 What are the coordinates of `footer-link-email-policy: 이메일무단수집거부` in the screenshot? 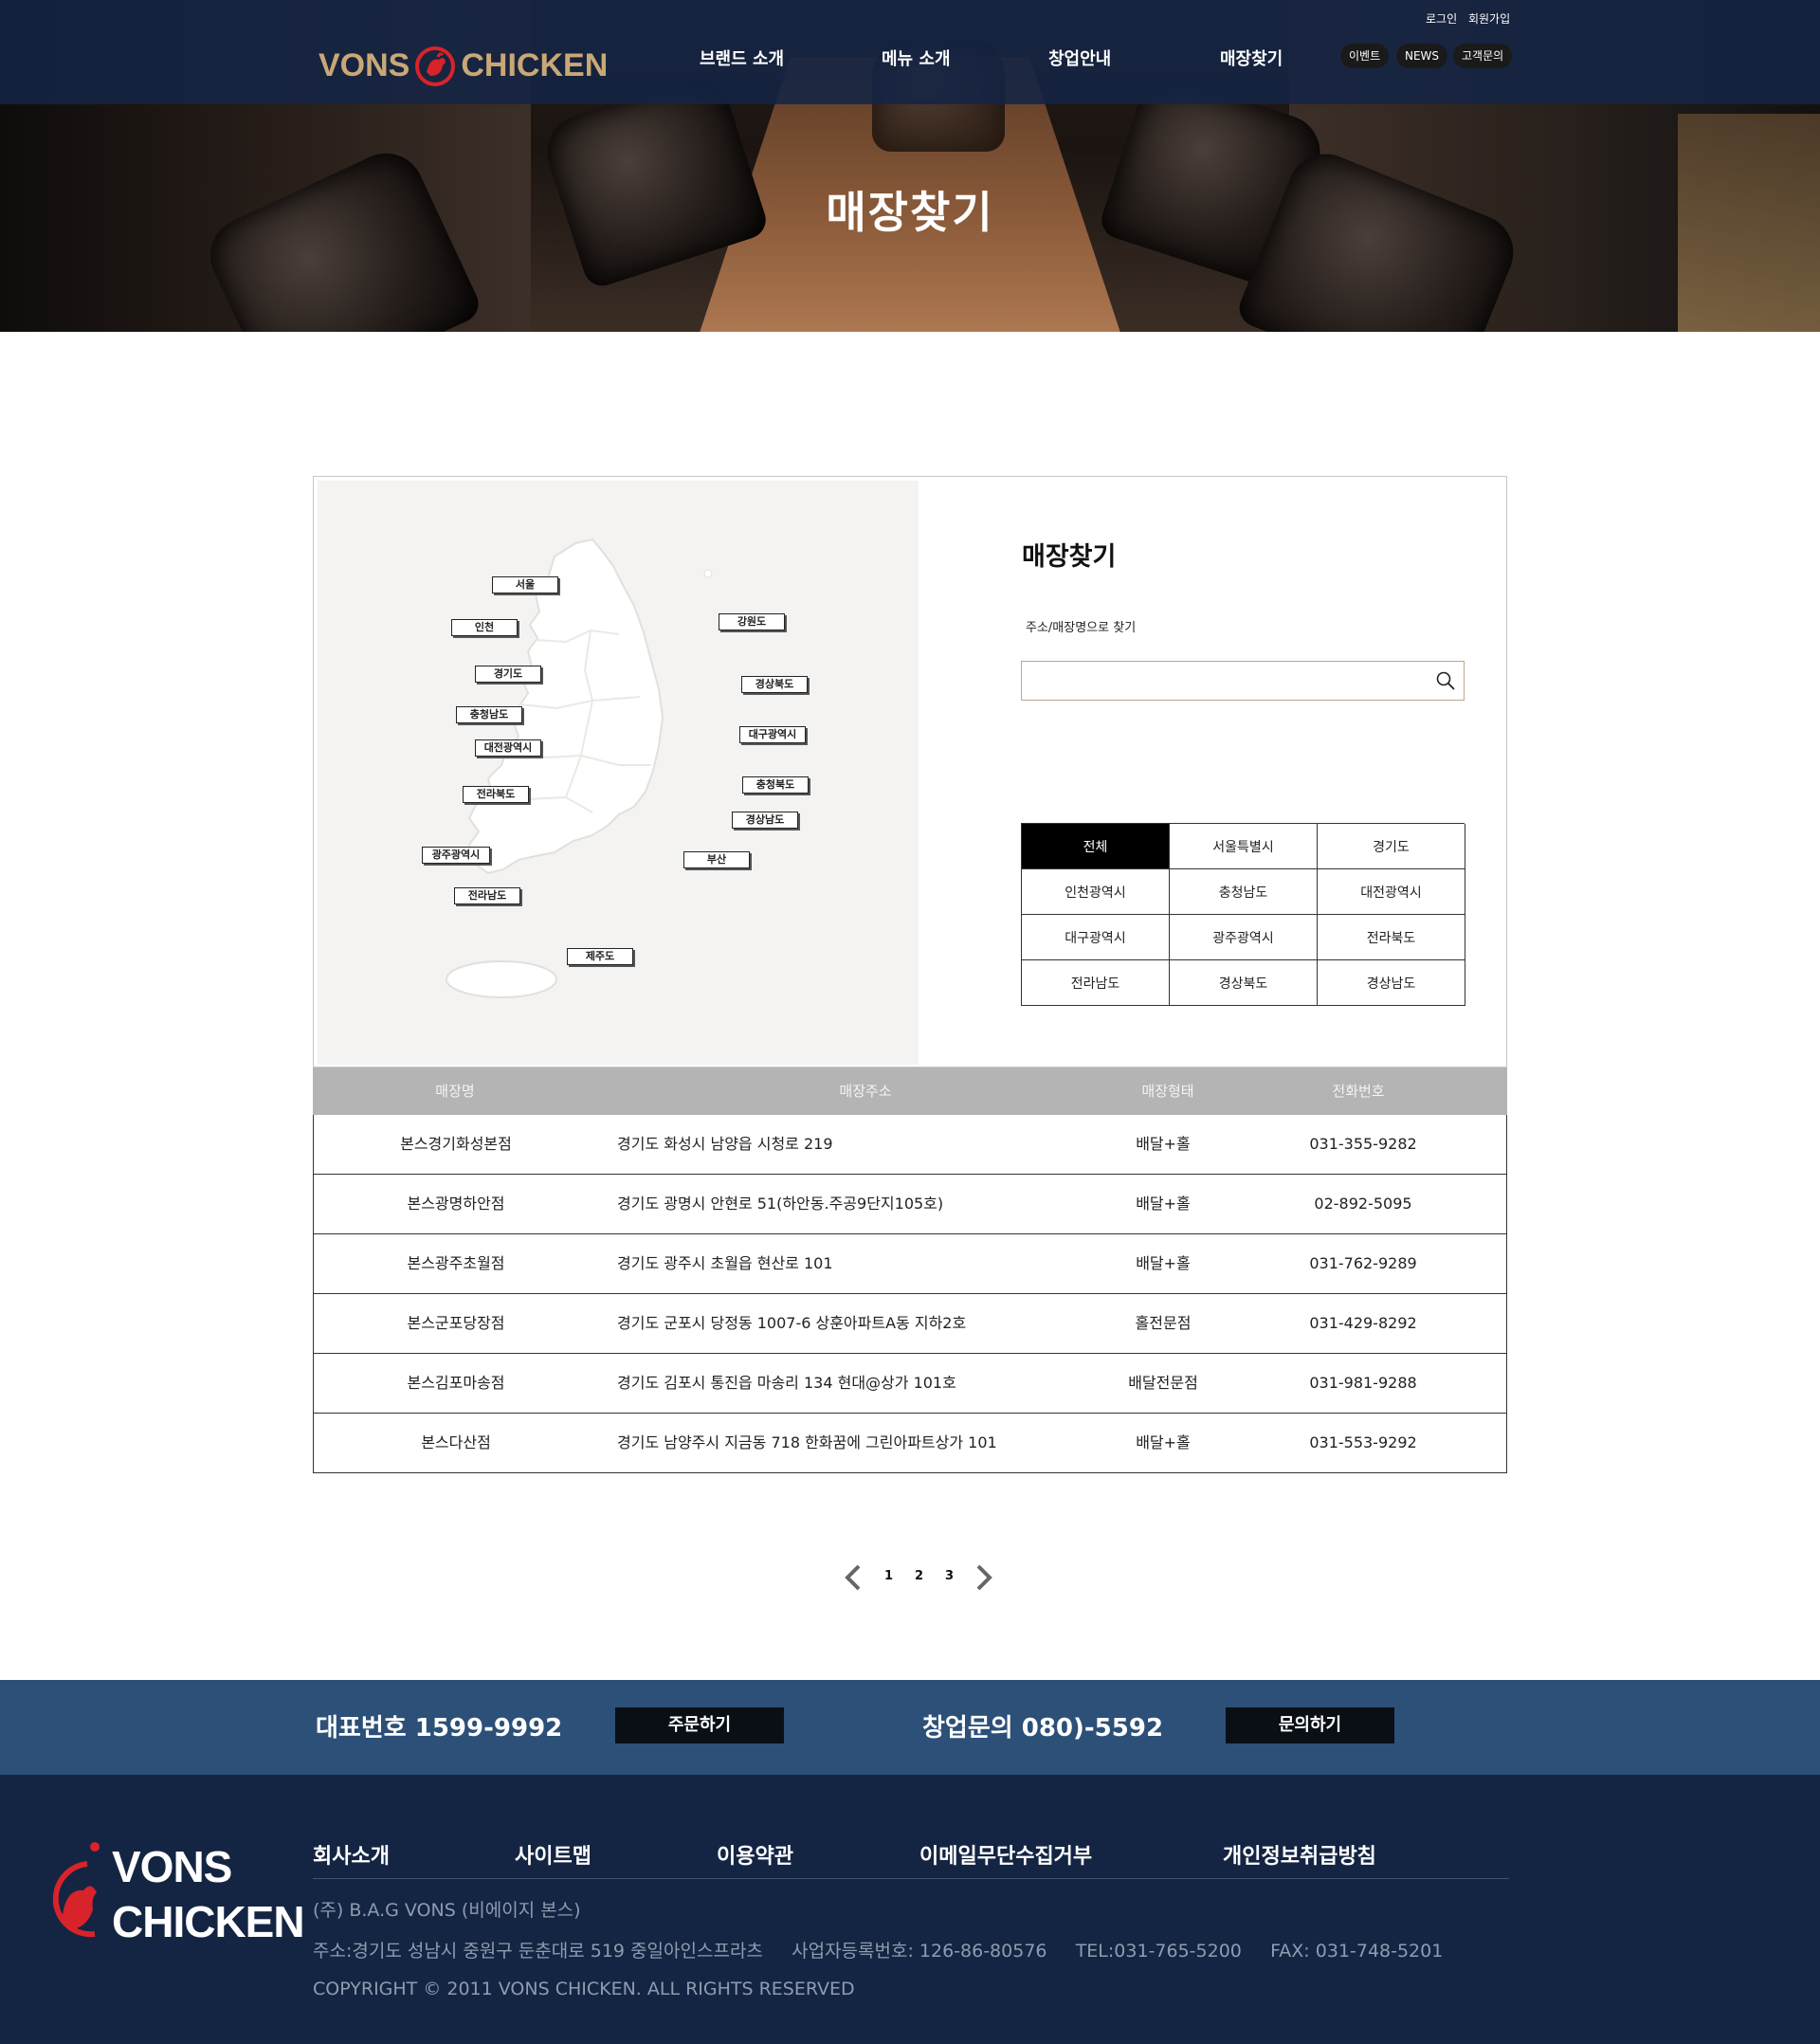 It's located at (1005, 1854).